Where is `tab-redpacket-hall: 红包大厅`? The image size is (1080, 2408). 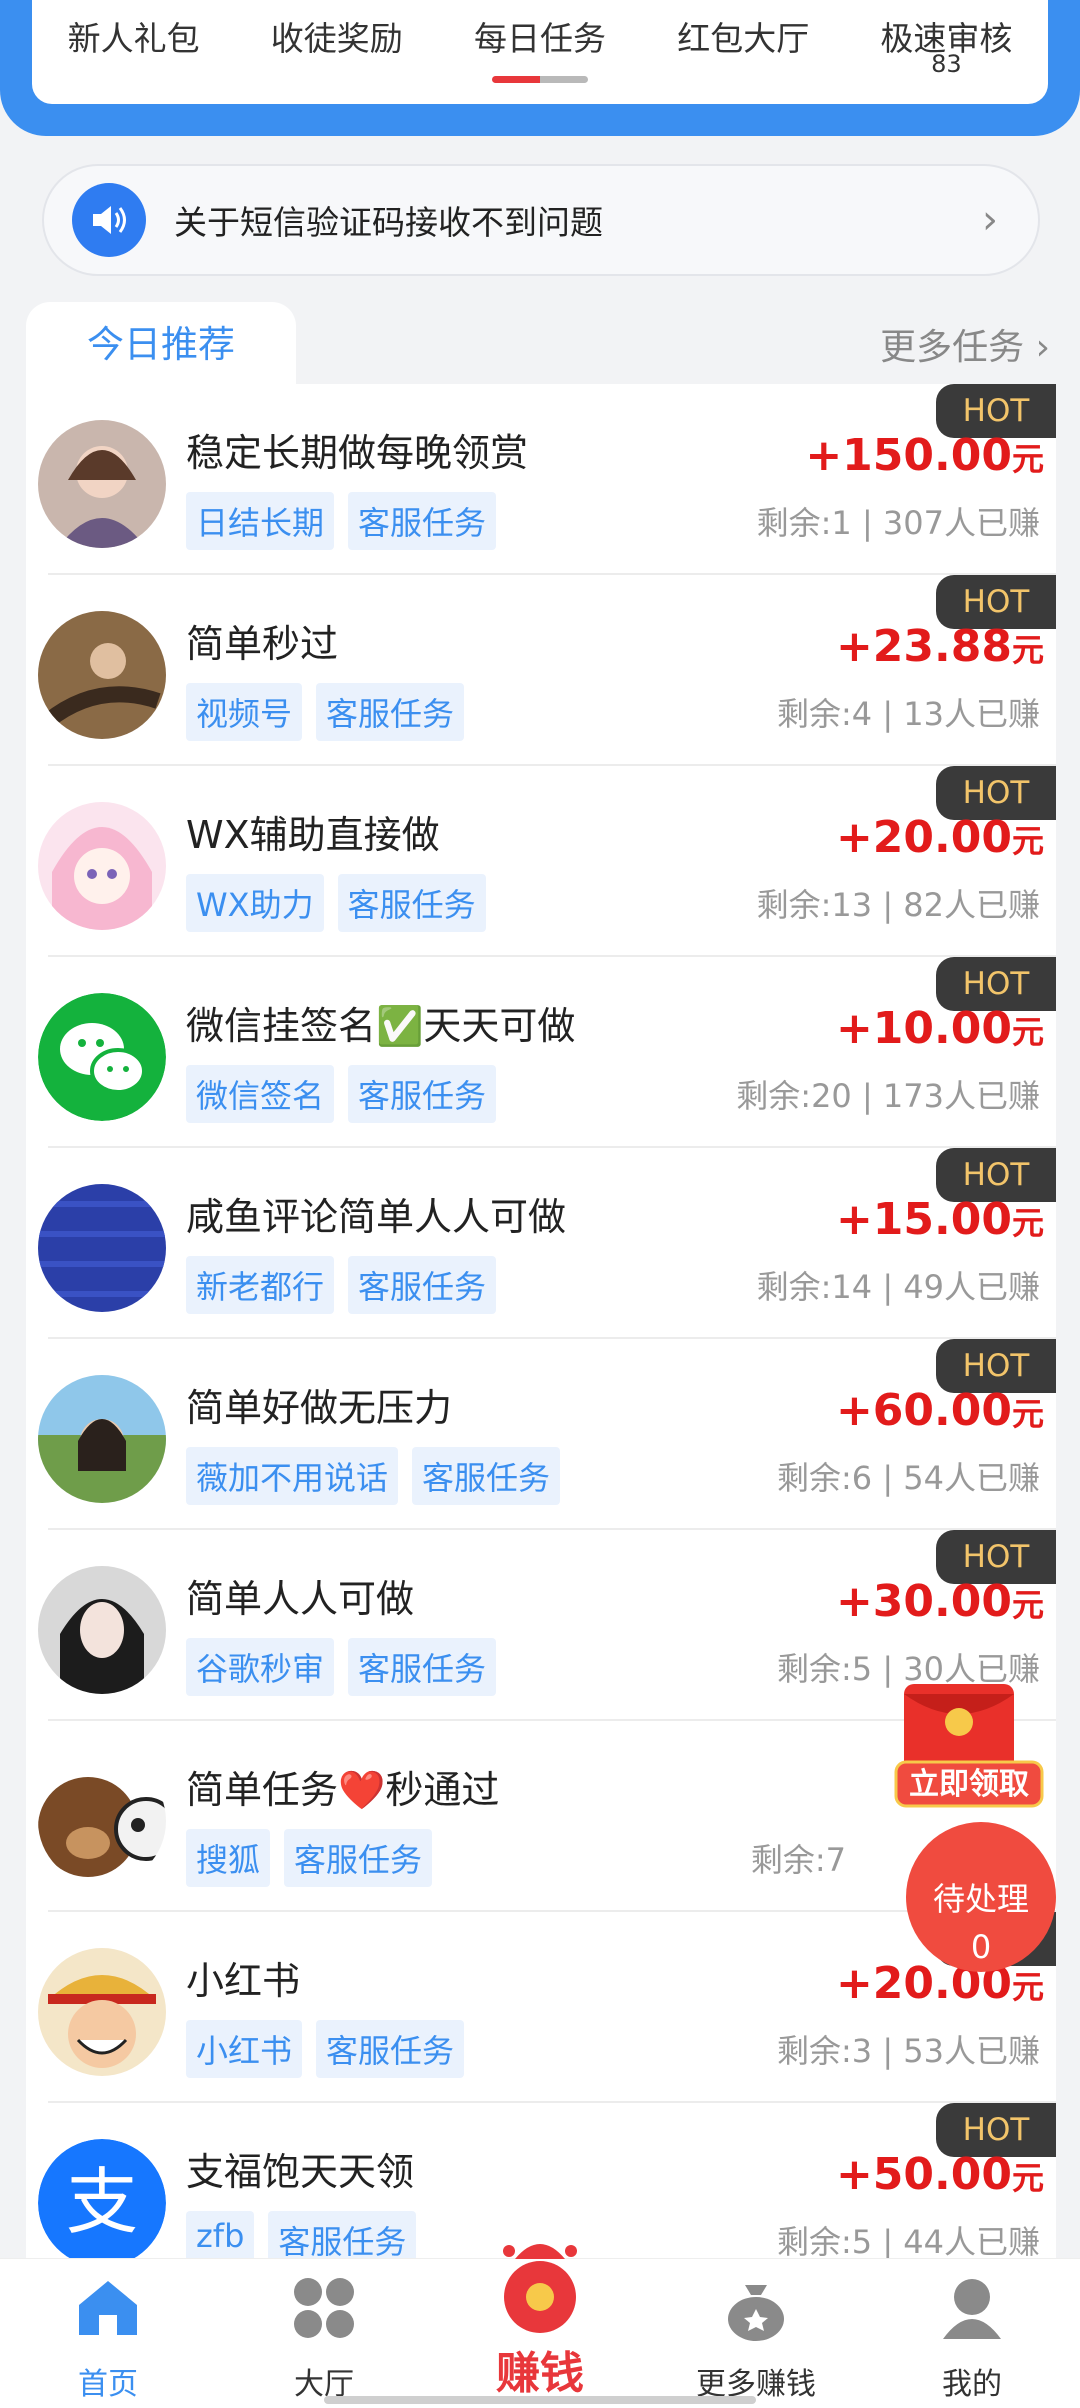
tab-redpacket-hall: 红包大厅 is located at coordinates (743, 52).